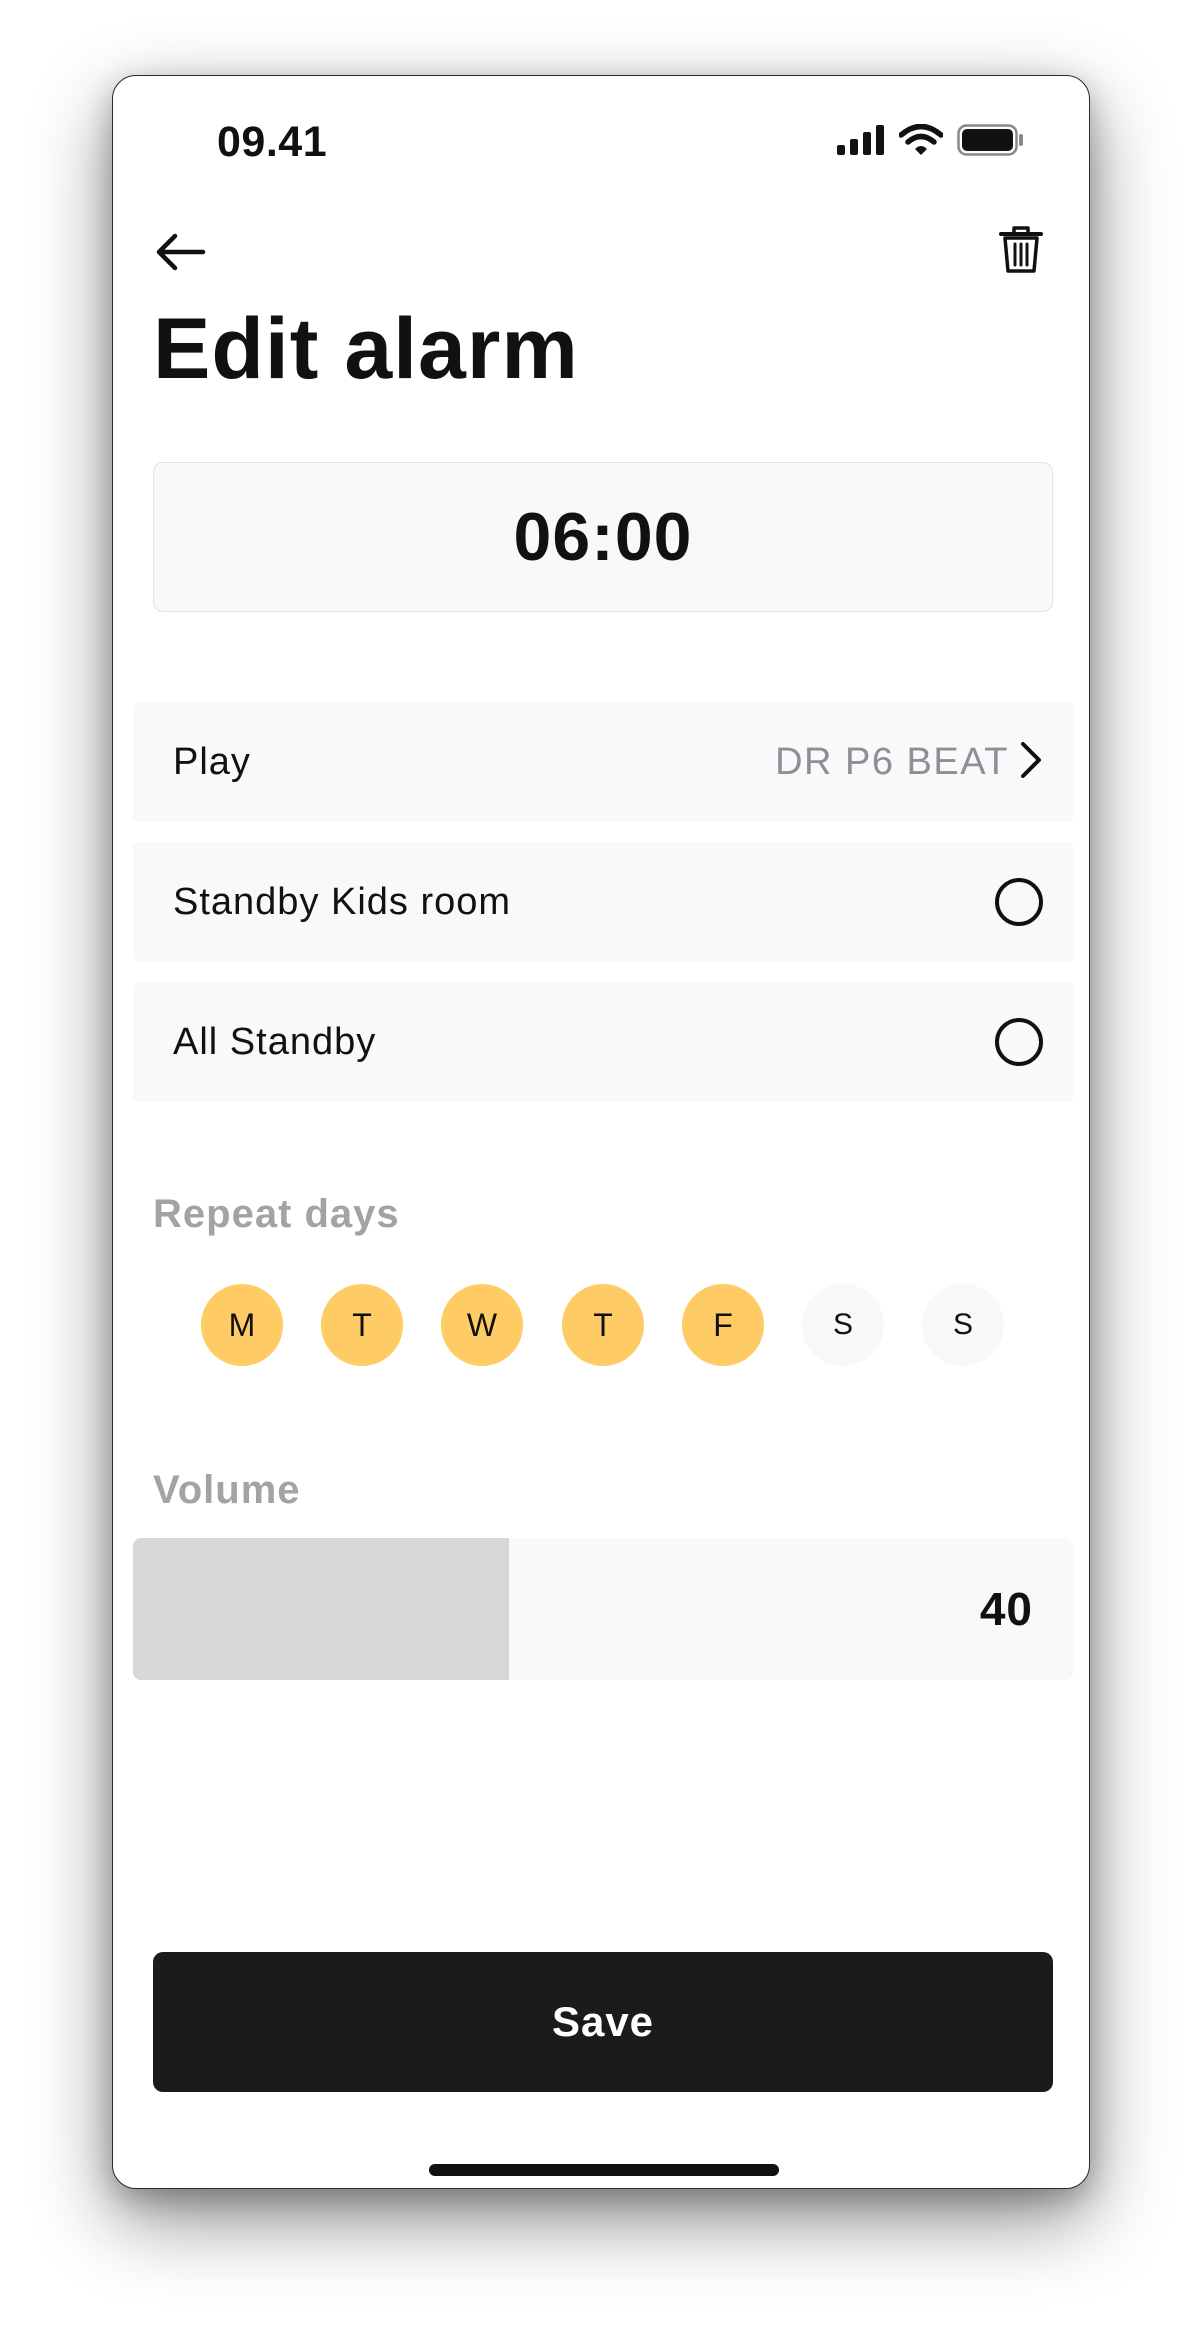  What do you see at coordinates (963, 1325) in the screenshot?
I see `day-toggle-sunday: S` at bounding box center [963, 1325].